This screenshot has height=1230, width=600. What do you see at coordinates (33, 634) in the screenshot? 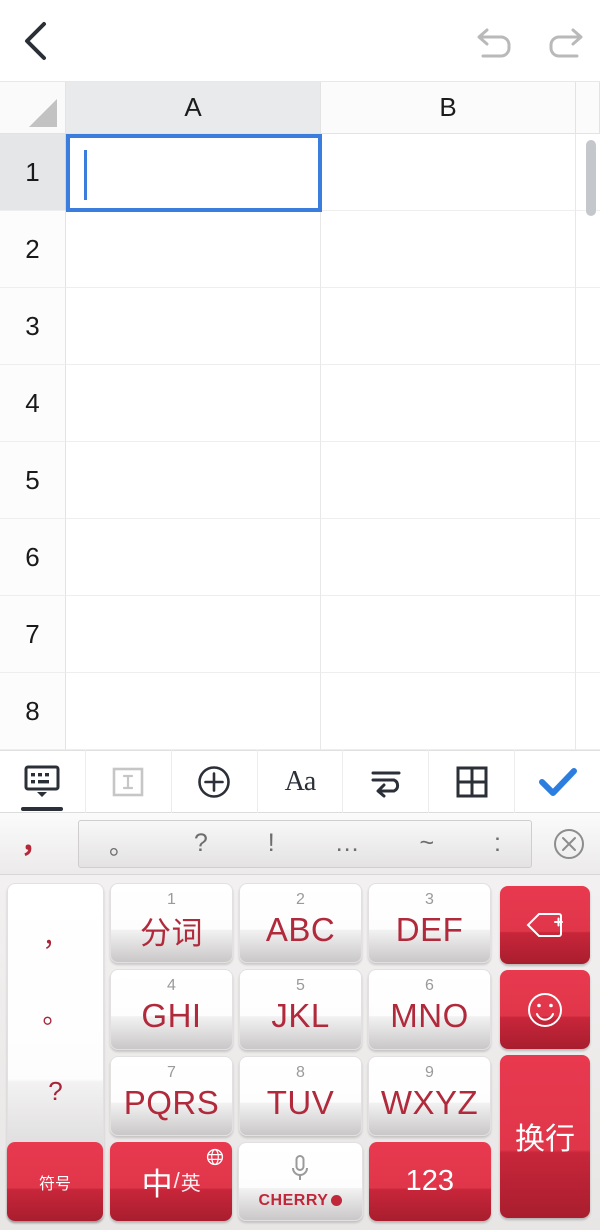
I see `row-header-7: 7` at bounding box center [33, 634].